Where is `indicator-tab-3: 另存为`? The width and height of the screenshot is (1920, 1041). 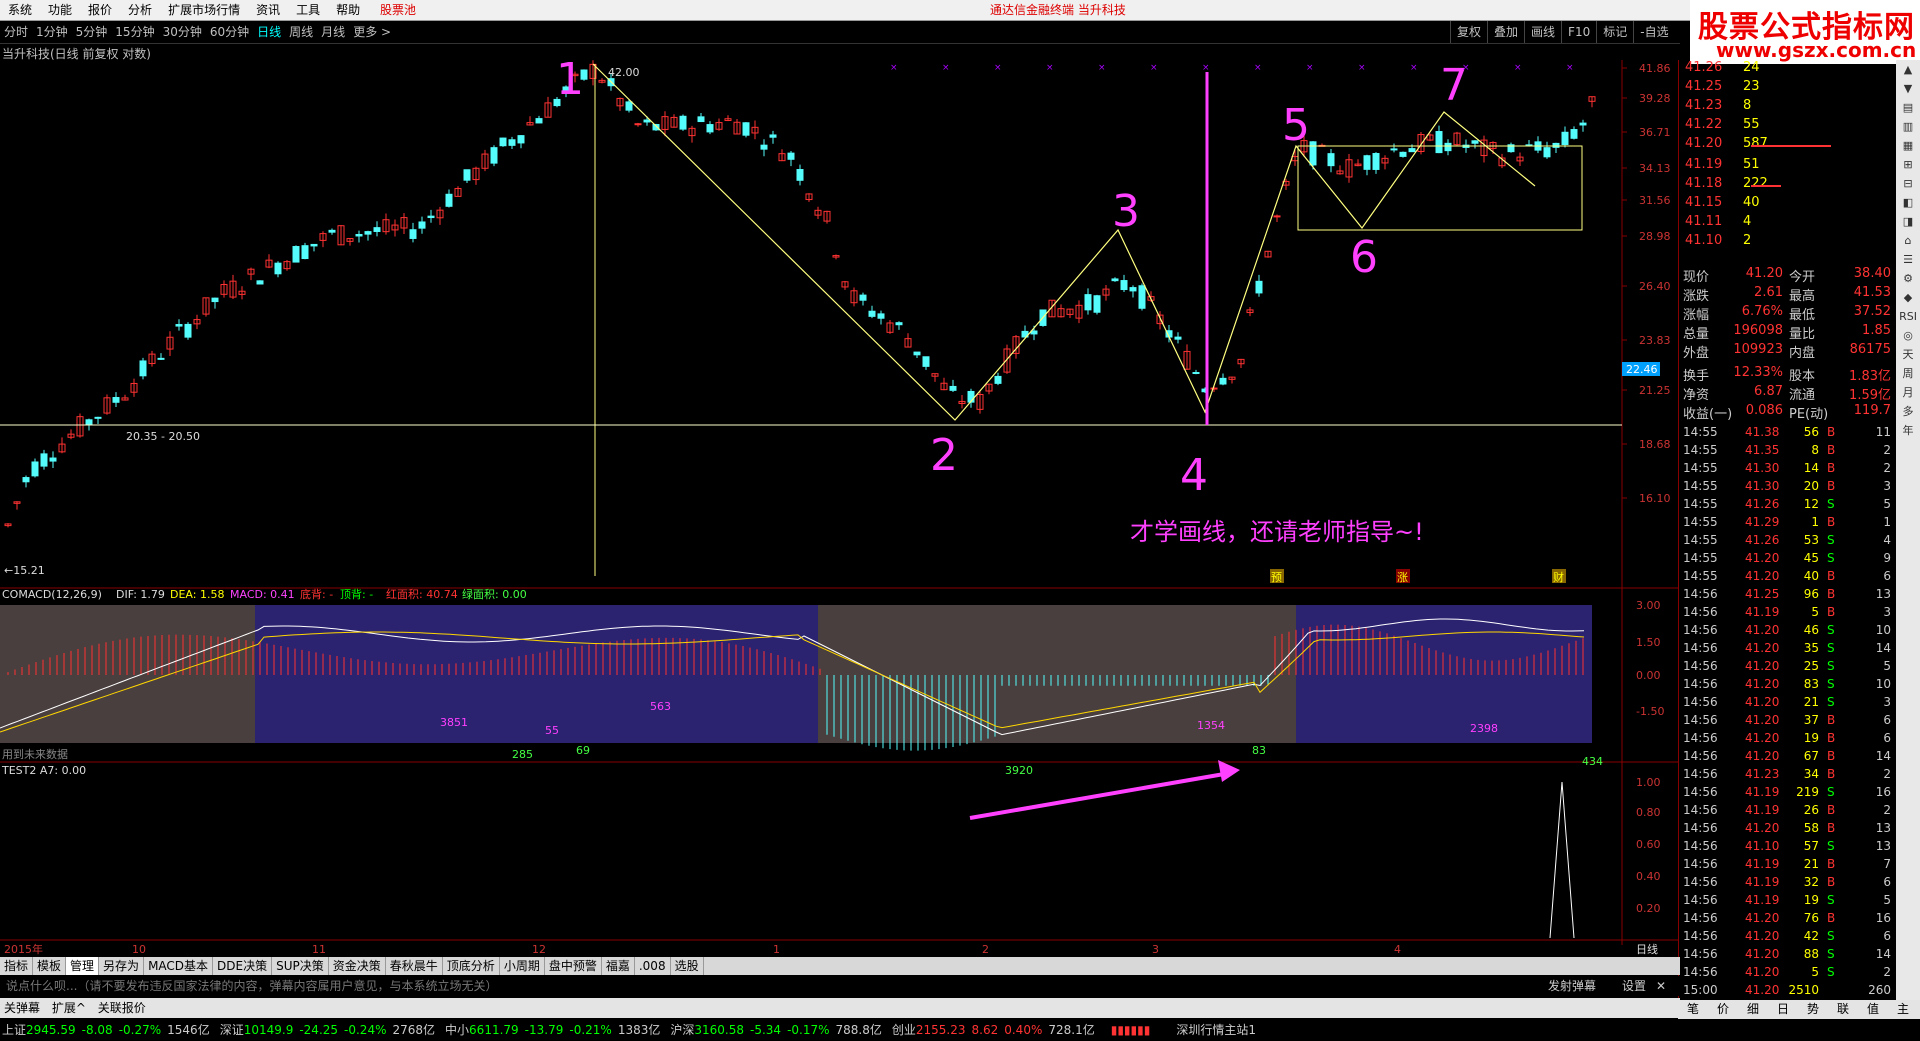 indicator-tab-3: 另存为 is located at coordinates (122, 966).